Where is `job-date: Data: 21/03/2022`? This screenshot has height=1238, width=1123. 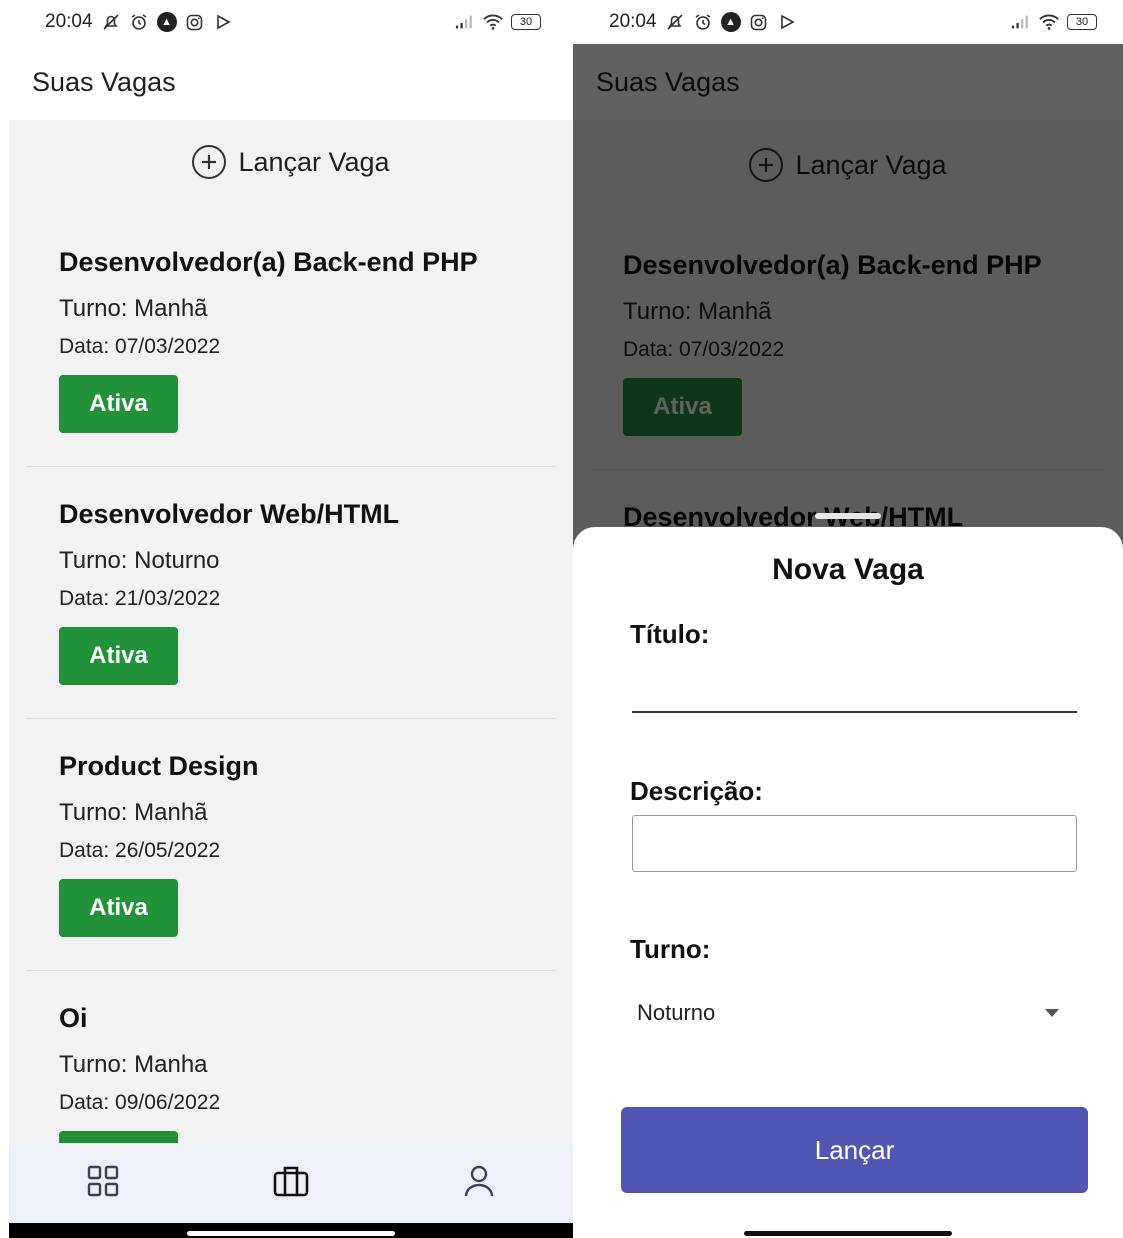 job-date: Data: 21/03/2022 is located at coordinates (140, 598).